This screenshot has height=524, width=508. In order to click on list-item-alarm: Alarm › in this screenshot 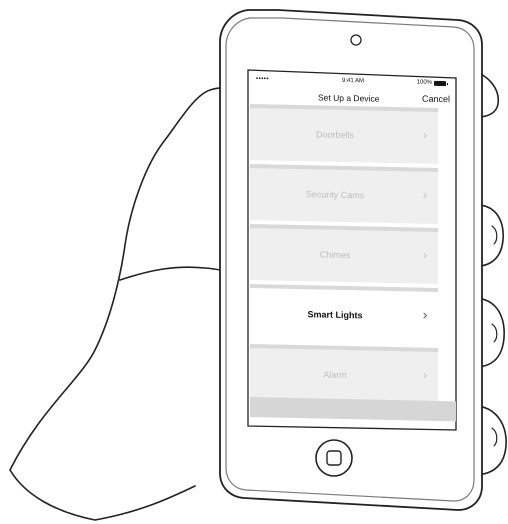, I will do `click(344, 374)`.